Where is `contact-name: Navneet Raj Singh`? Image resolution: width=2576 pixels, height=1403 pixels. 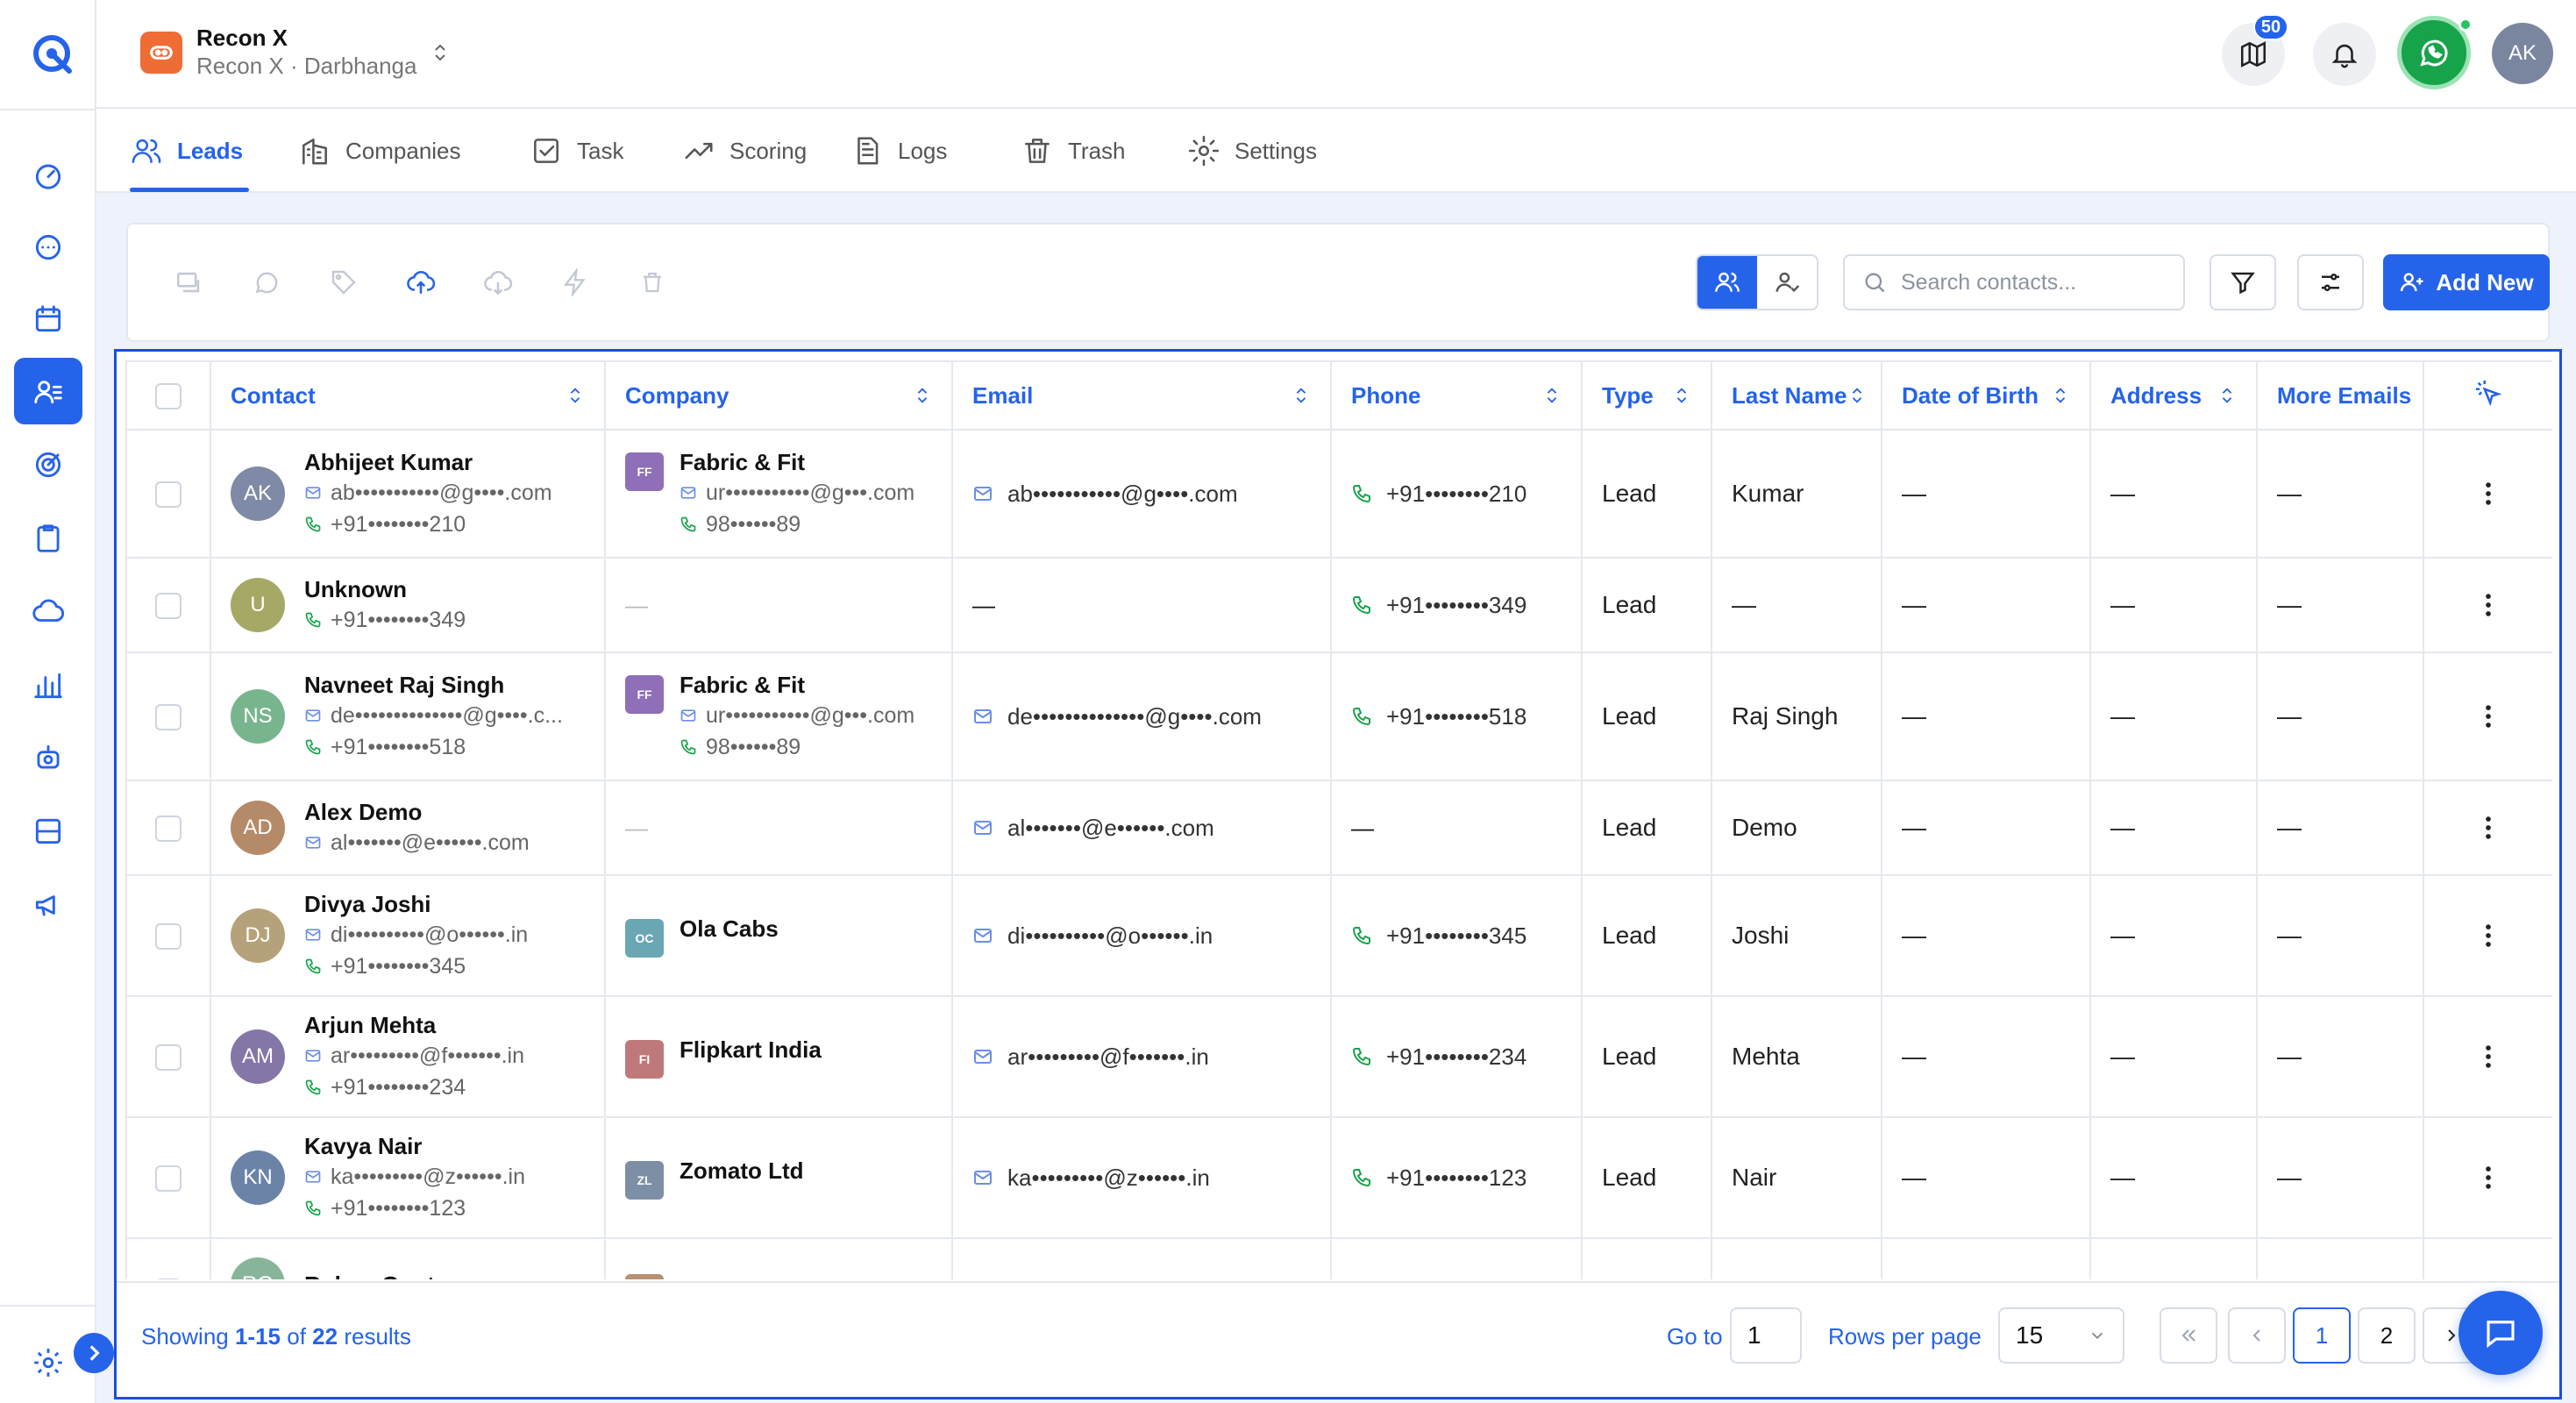
contact-name: Navneet Raj Singh is located at coordinates (433, 685).